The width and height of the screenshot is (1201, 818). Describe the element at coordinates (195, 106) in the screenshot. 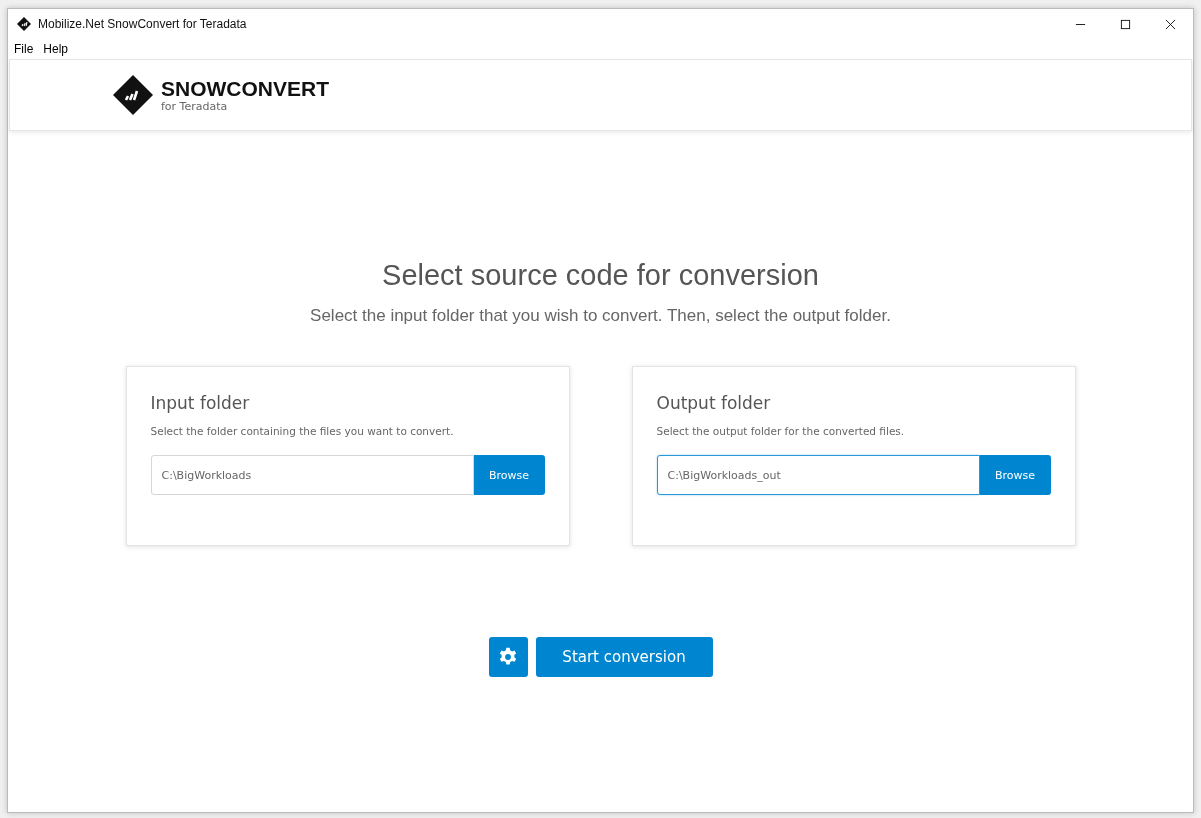

I see `logo-subtitle: for Teradata` at that location.